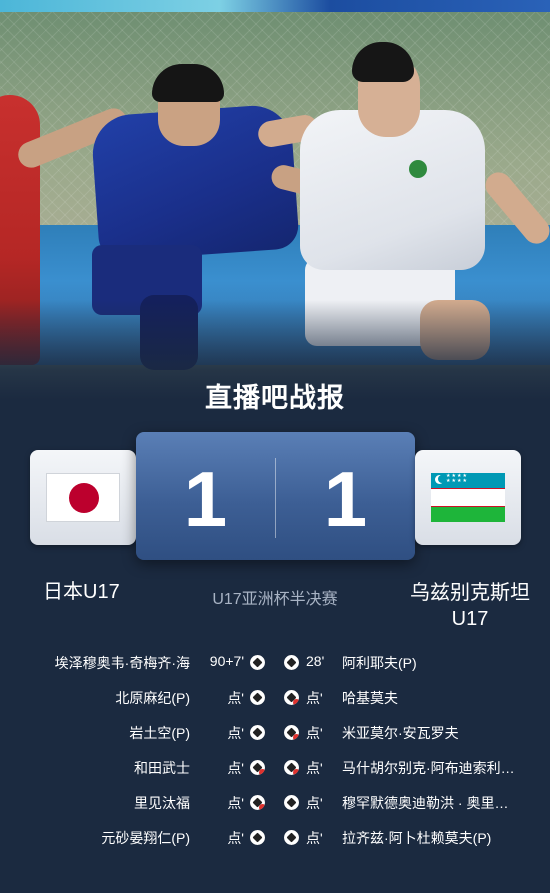 The height and width of the screenshot is (893, 550). Describe the element at coordinates (162, 803) in the screenshot. I see `home-scorer: 里见汰福` at that location.